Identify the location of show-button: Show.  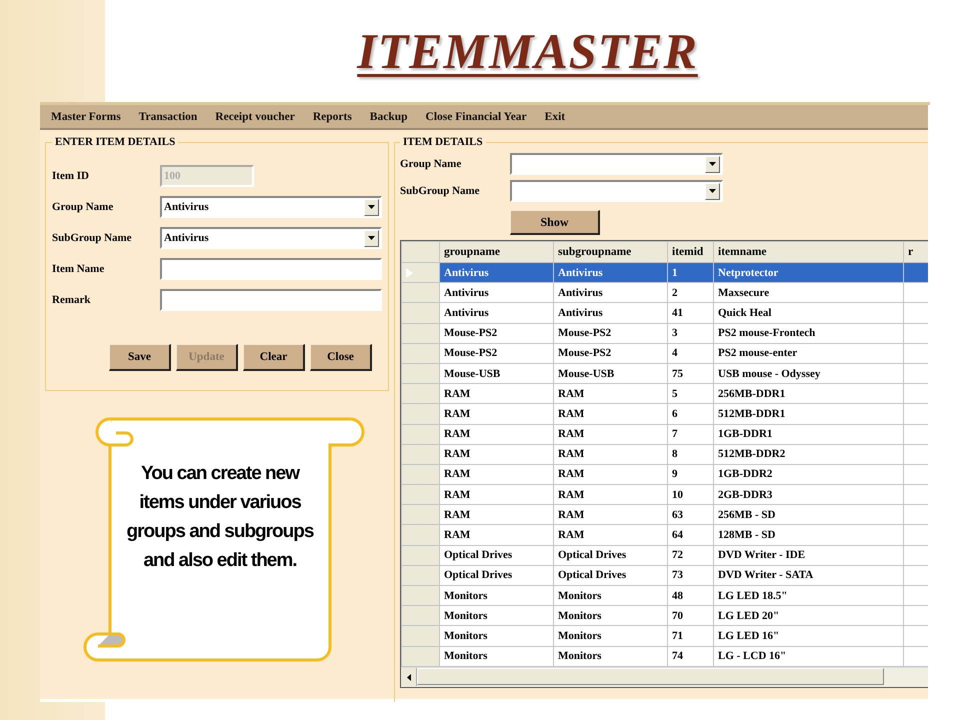
(555, 222).